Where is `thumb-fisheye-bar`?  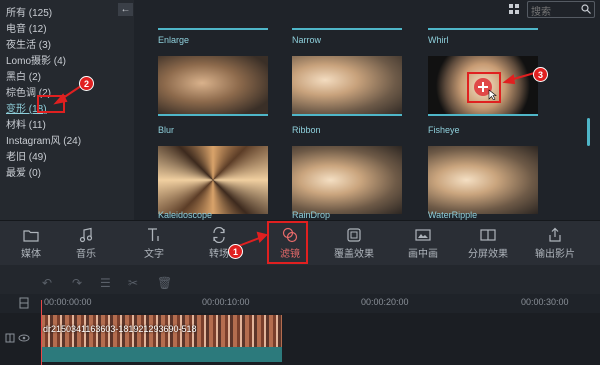 thumb-fisheye-bar is located at coordinates (483, 115).